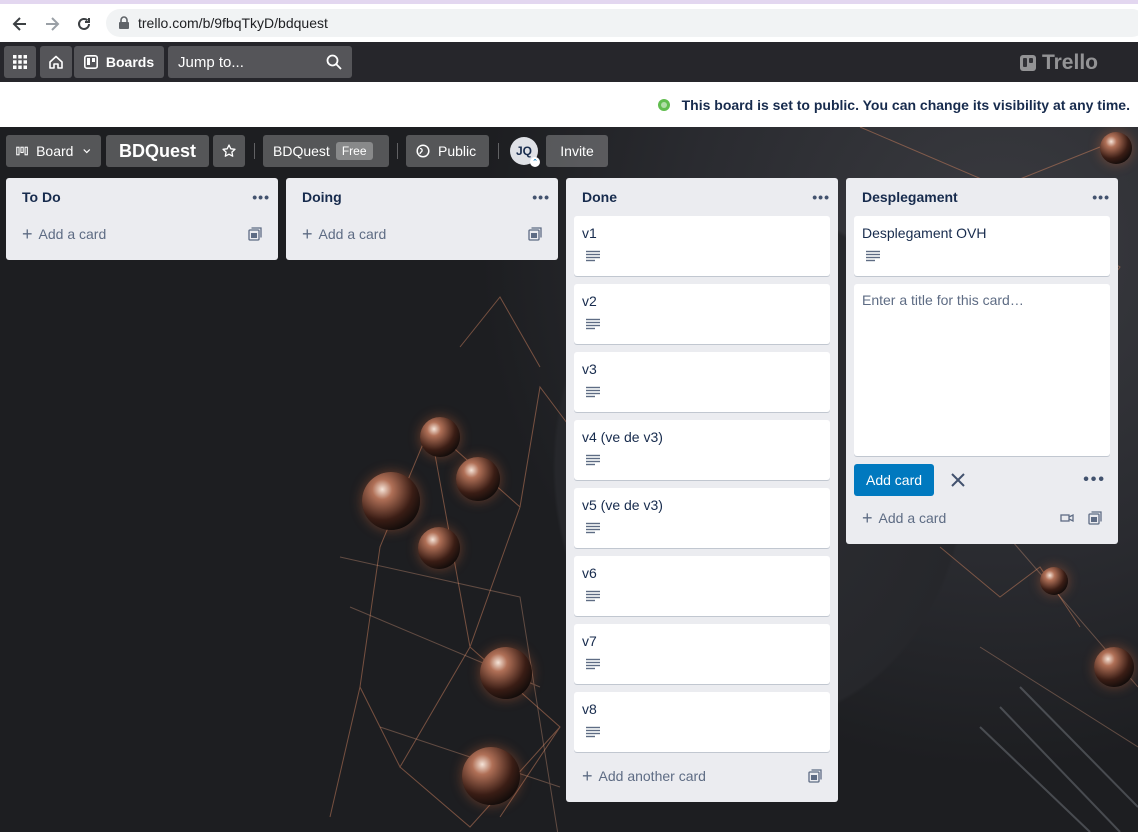 Image resolution: width=1138 pixels, height=832 pixels. What do you see at coordinates (84, 24) in the screenshot?
I see `reload-icon` at bounding box center [84, 24].